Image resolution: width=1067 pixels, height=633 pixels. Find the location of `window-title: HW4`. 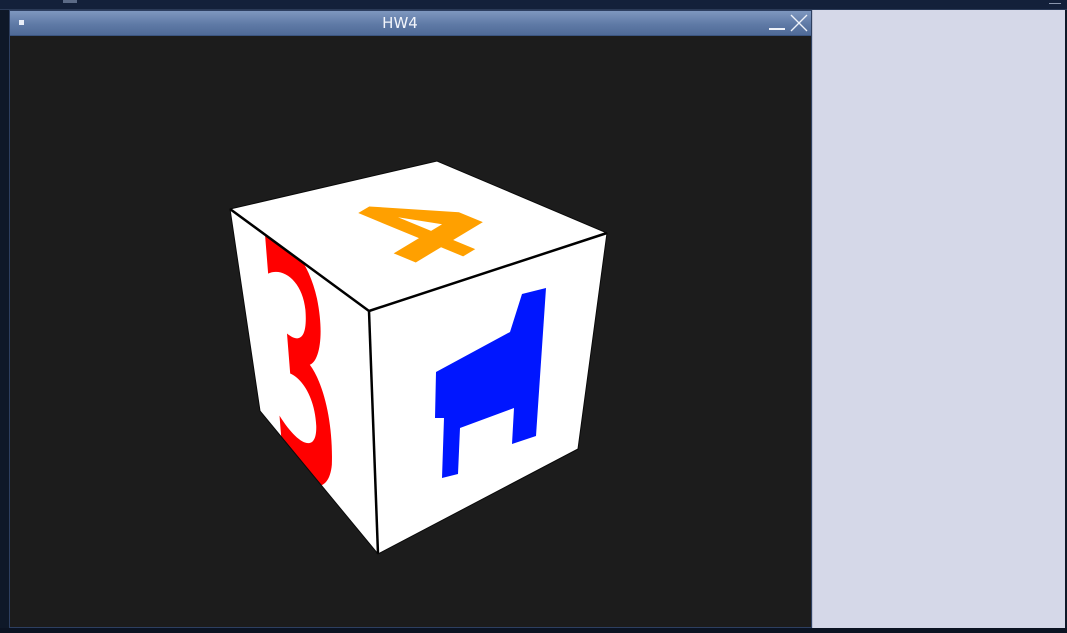

window-title: HW4 is located at coordinates (400, 23).